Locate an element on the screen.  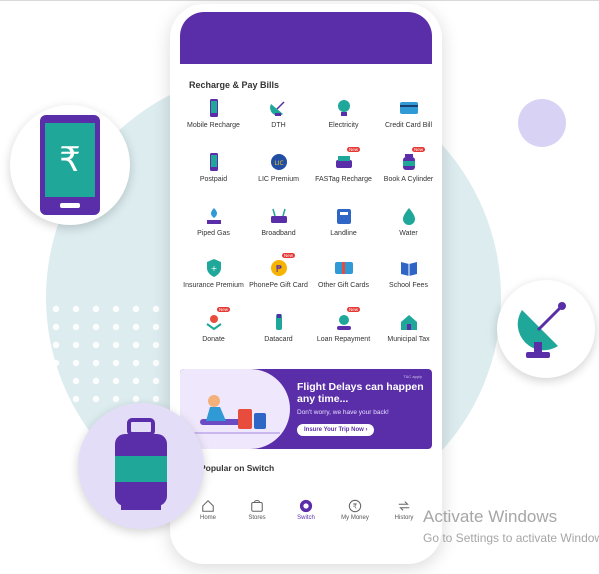
nav-label: Switch is located at coordinates (306, 518).